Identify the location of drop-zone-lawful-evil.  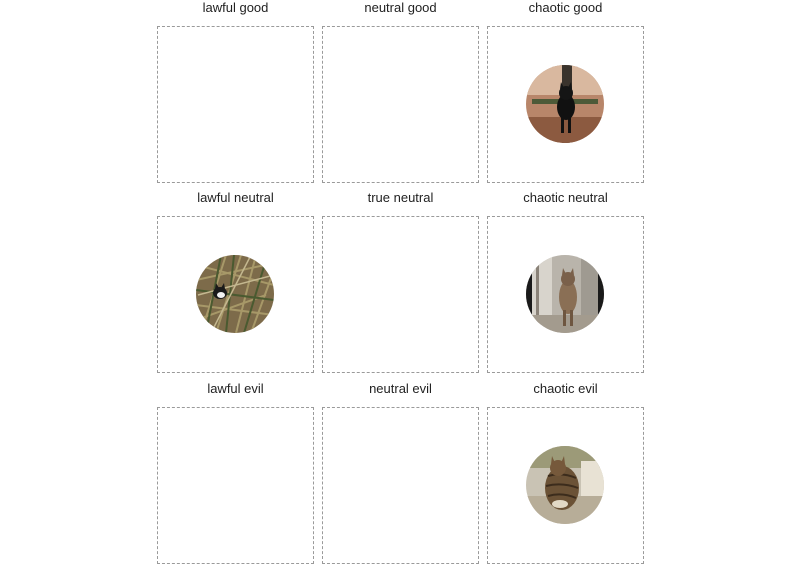
(235, 485).